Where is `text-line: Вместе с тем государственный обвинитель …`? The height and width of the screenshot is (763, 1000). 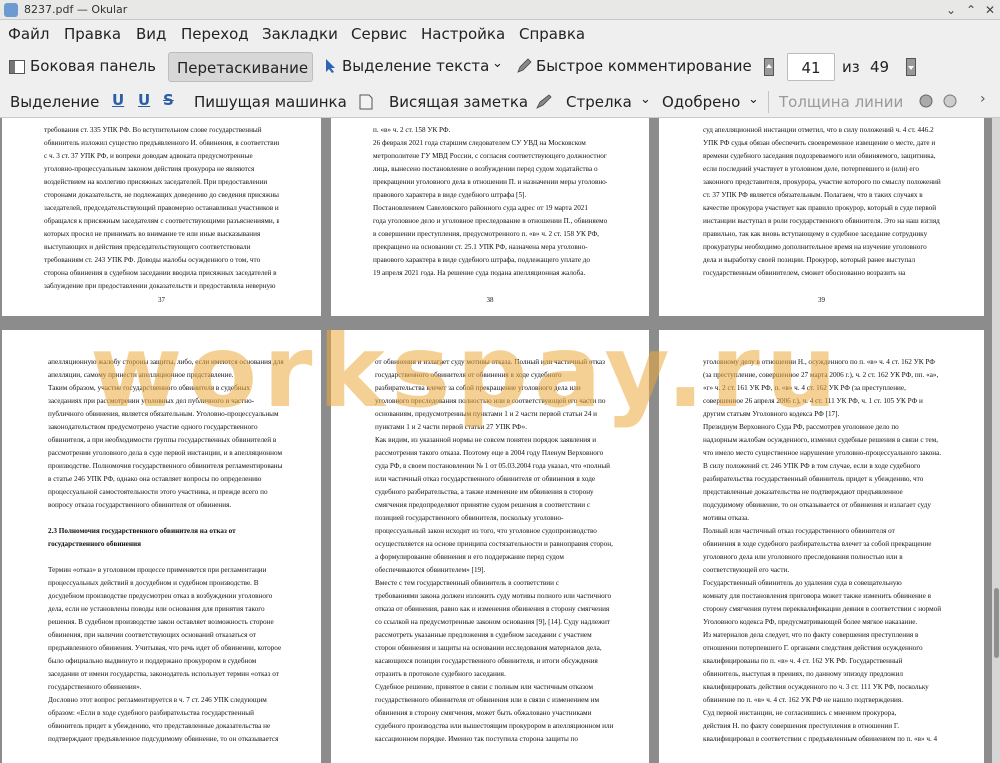 text-line: Вместе с тем государственный обвинитель … is located at coordinates (467, 583).